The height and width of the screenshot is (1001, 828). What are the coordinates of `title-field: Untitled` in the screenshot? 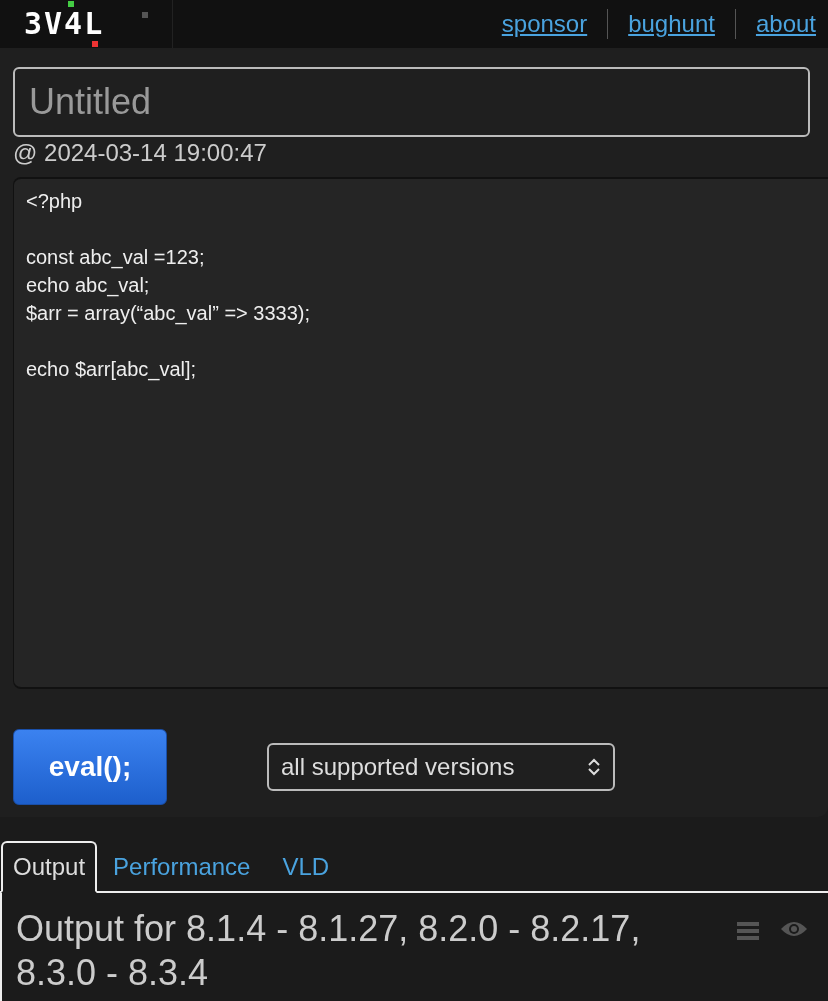 It's located at (411, 102).